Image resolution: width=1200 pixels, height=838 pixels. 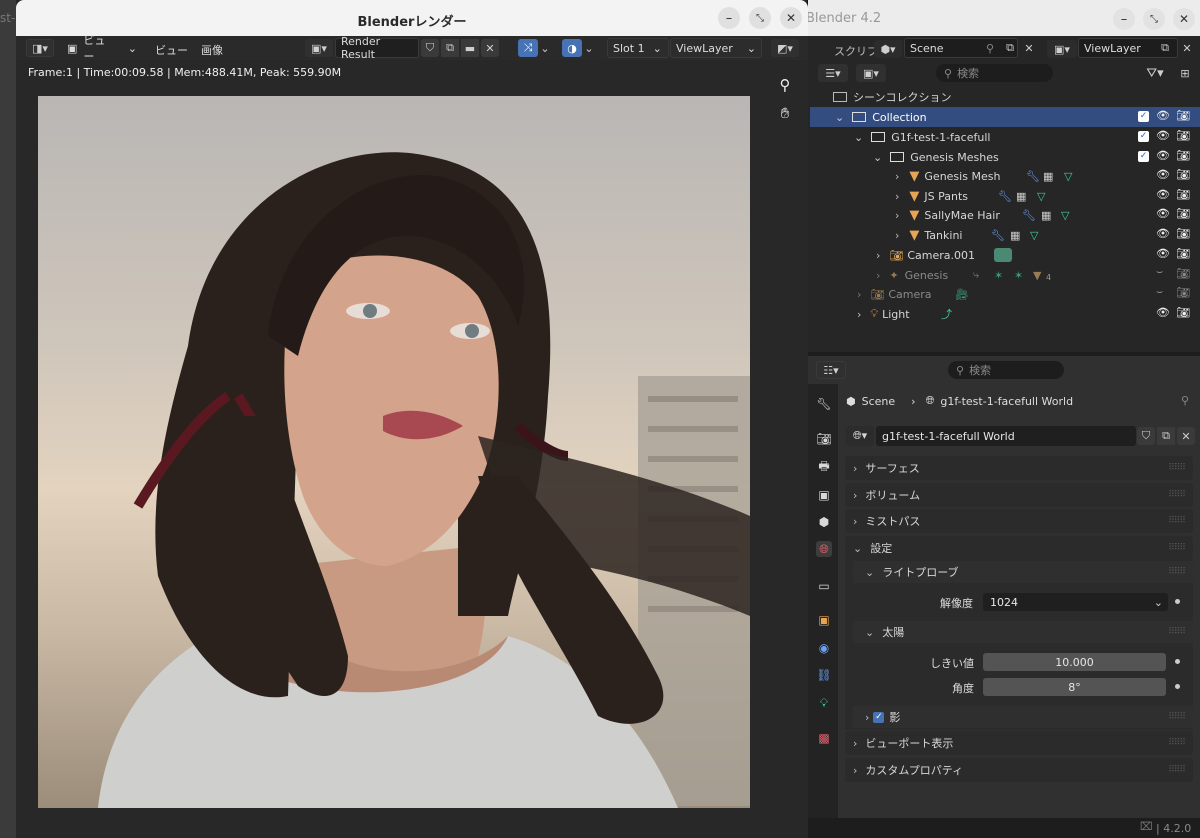 What do you see at coordinates (450, 48) in the screenshot?
I see `new-image-icon: ⧉` at bounding box center [450, 48].